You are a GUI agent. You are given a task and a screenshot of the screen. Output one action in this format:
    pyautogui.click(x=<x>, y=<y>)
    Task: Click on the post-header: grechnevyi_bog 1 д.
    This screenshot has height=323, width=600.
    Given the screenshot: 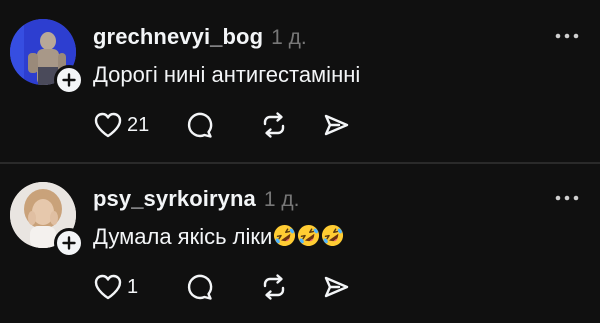 What is the action you would take?
    pyautogui.click(x=200, y=37)
    